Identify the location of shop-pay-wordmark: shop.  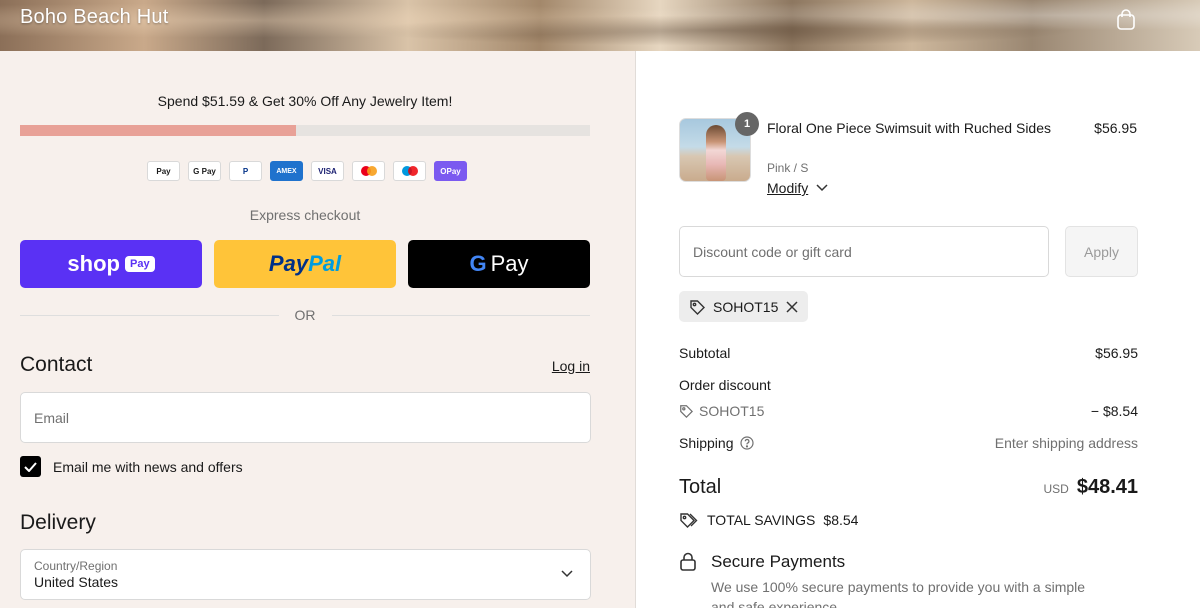
(93, 263).